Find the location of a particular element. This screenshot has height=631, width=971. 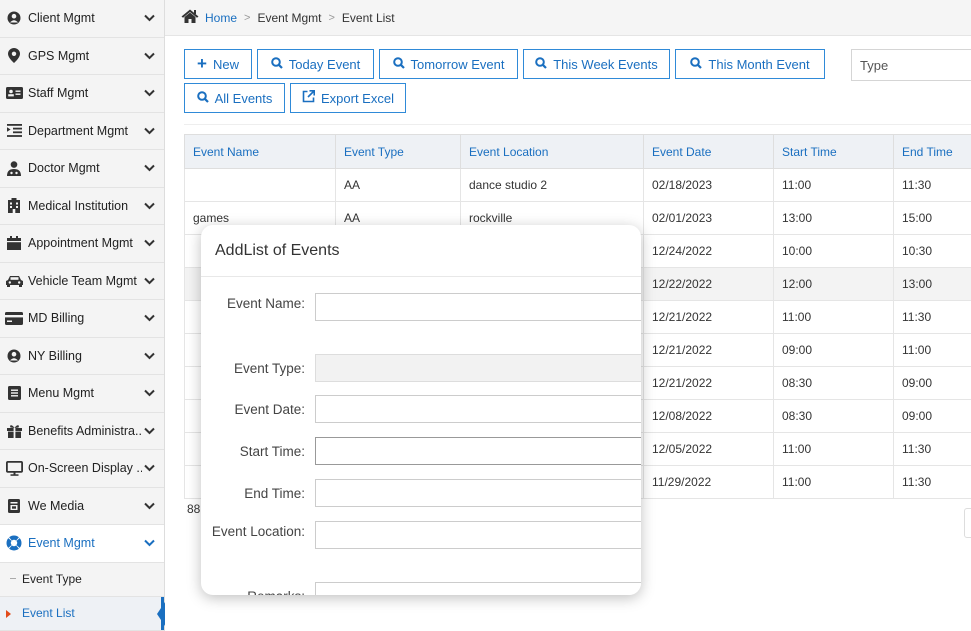

new-button-label: New is located at coordinates (225, 64).